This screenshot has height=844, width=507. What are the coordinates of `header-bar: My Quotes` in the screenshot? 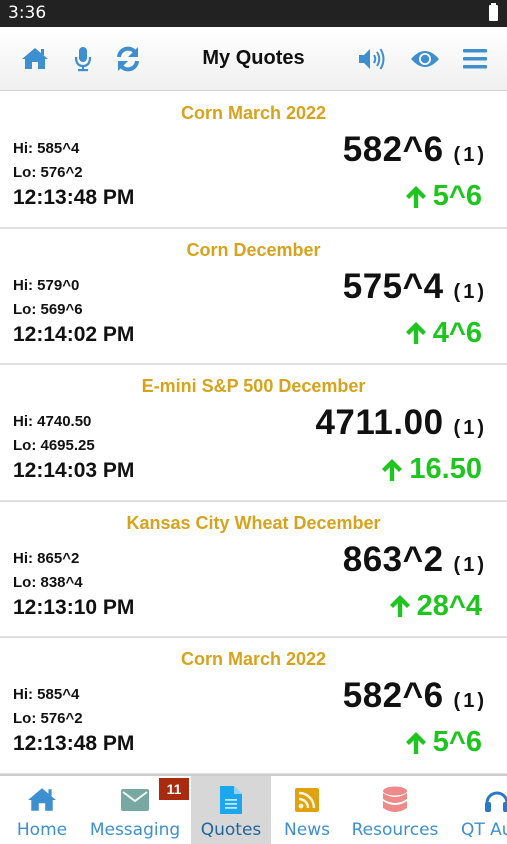 It's located at (253, 59).